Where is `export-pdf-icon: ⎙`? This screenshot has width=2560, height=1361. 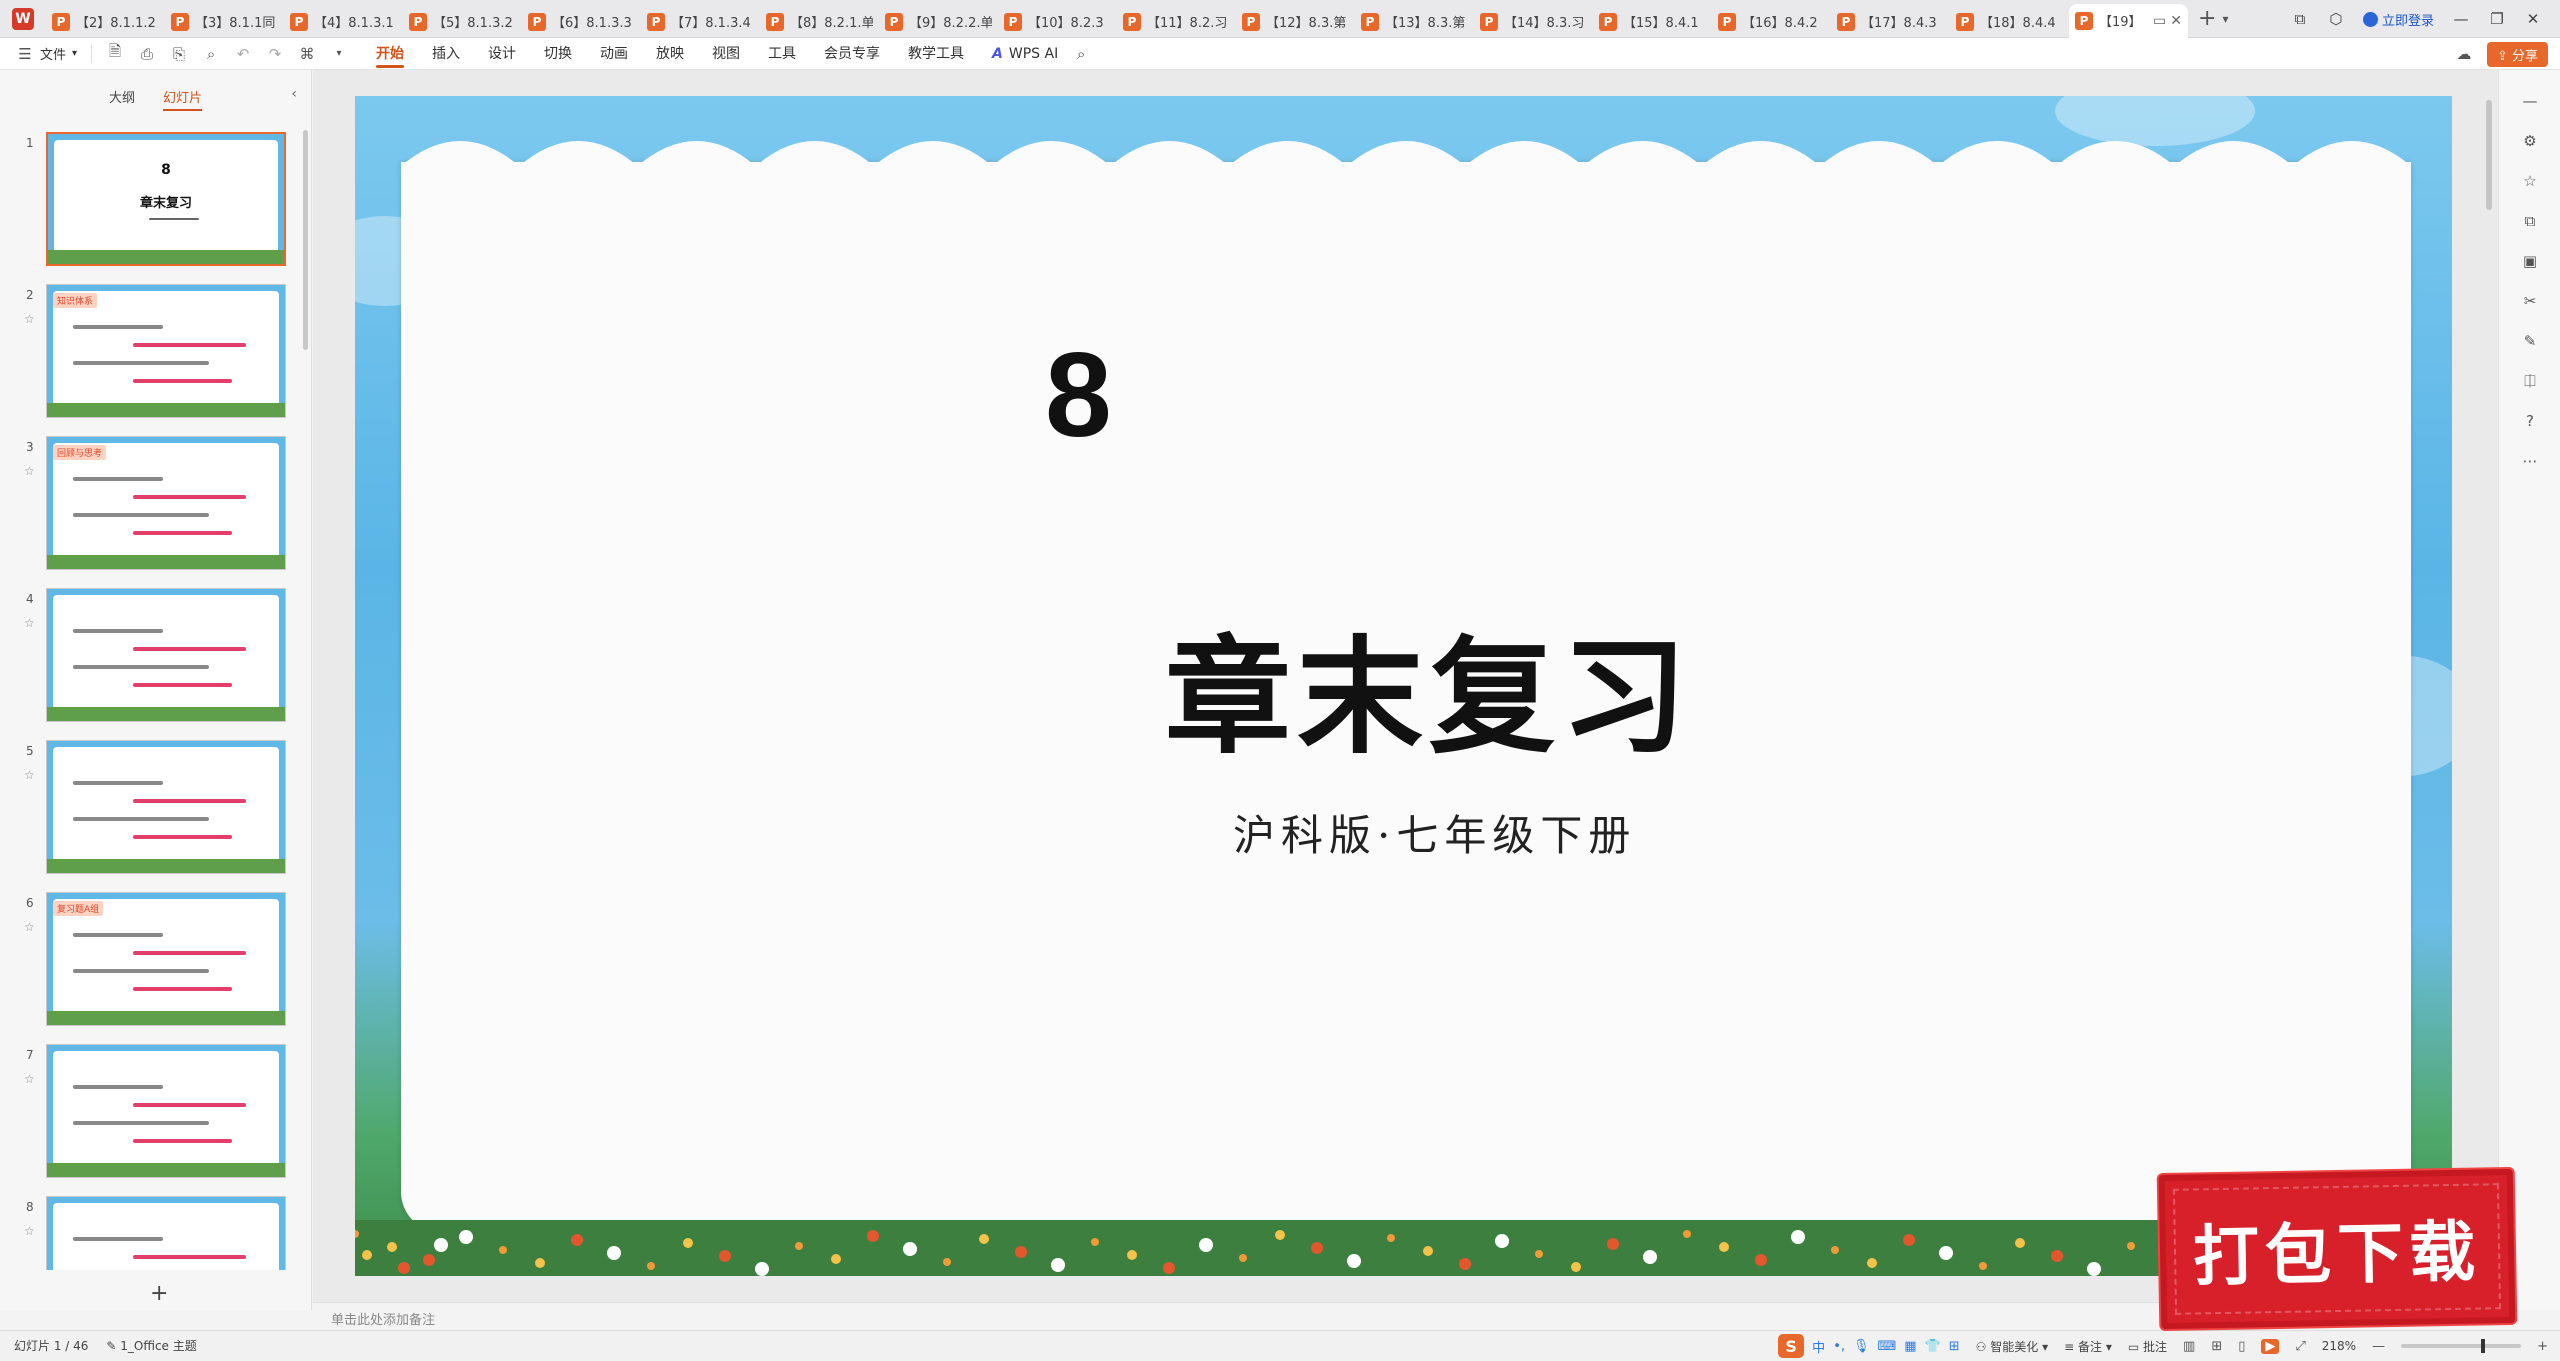
export-pdf-icon: ⎙ is located at coordinates (147, 54).